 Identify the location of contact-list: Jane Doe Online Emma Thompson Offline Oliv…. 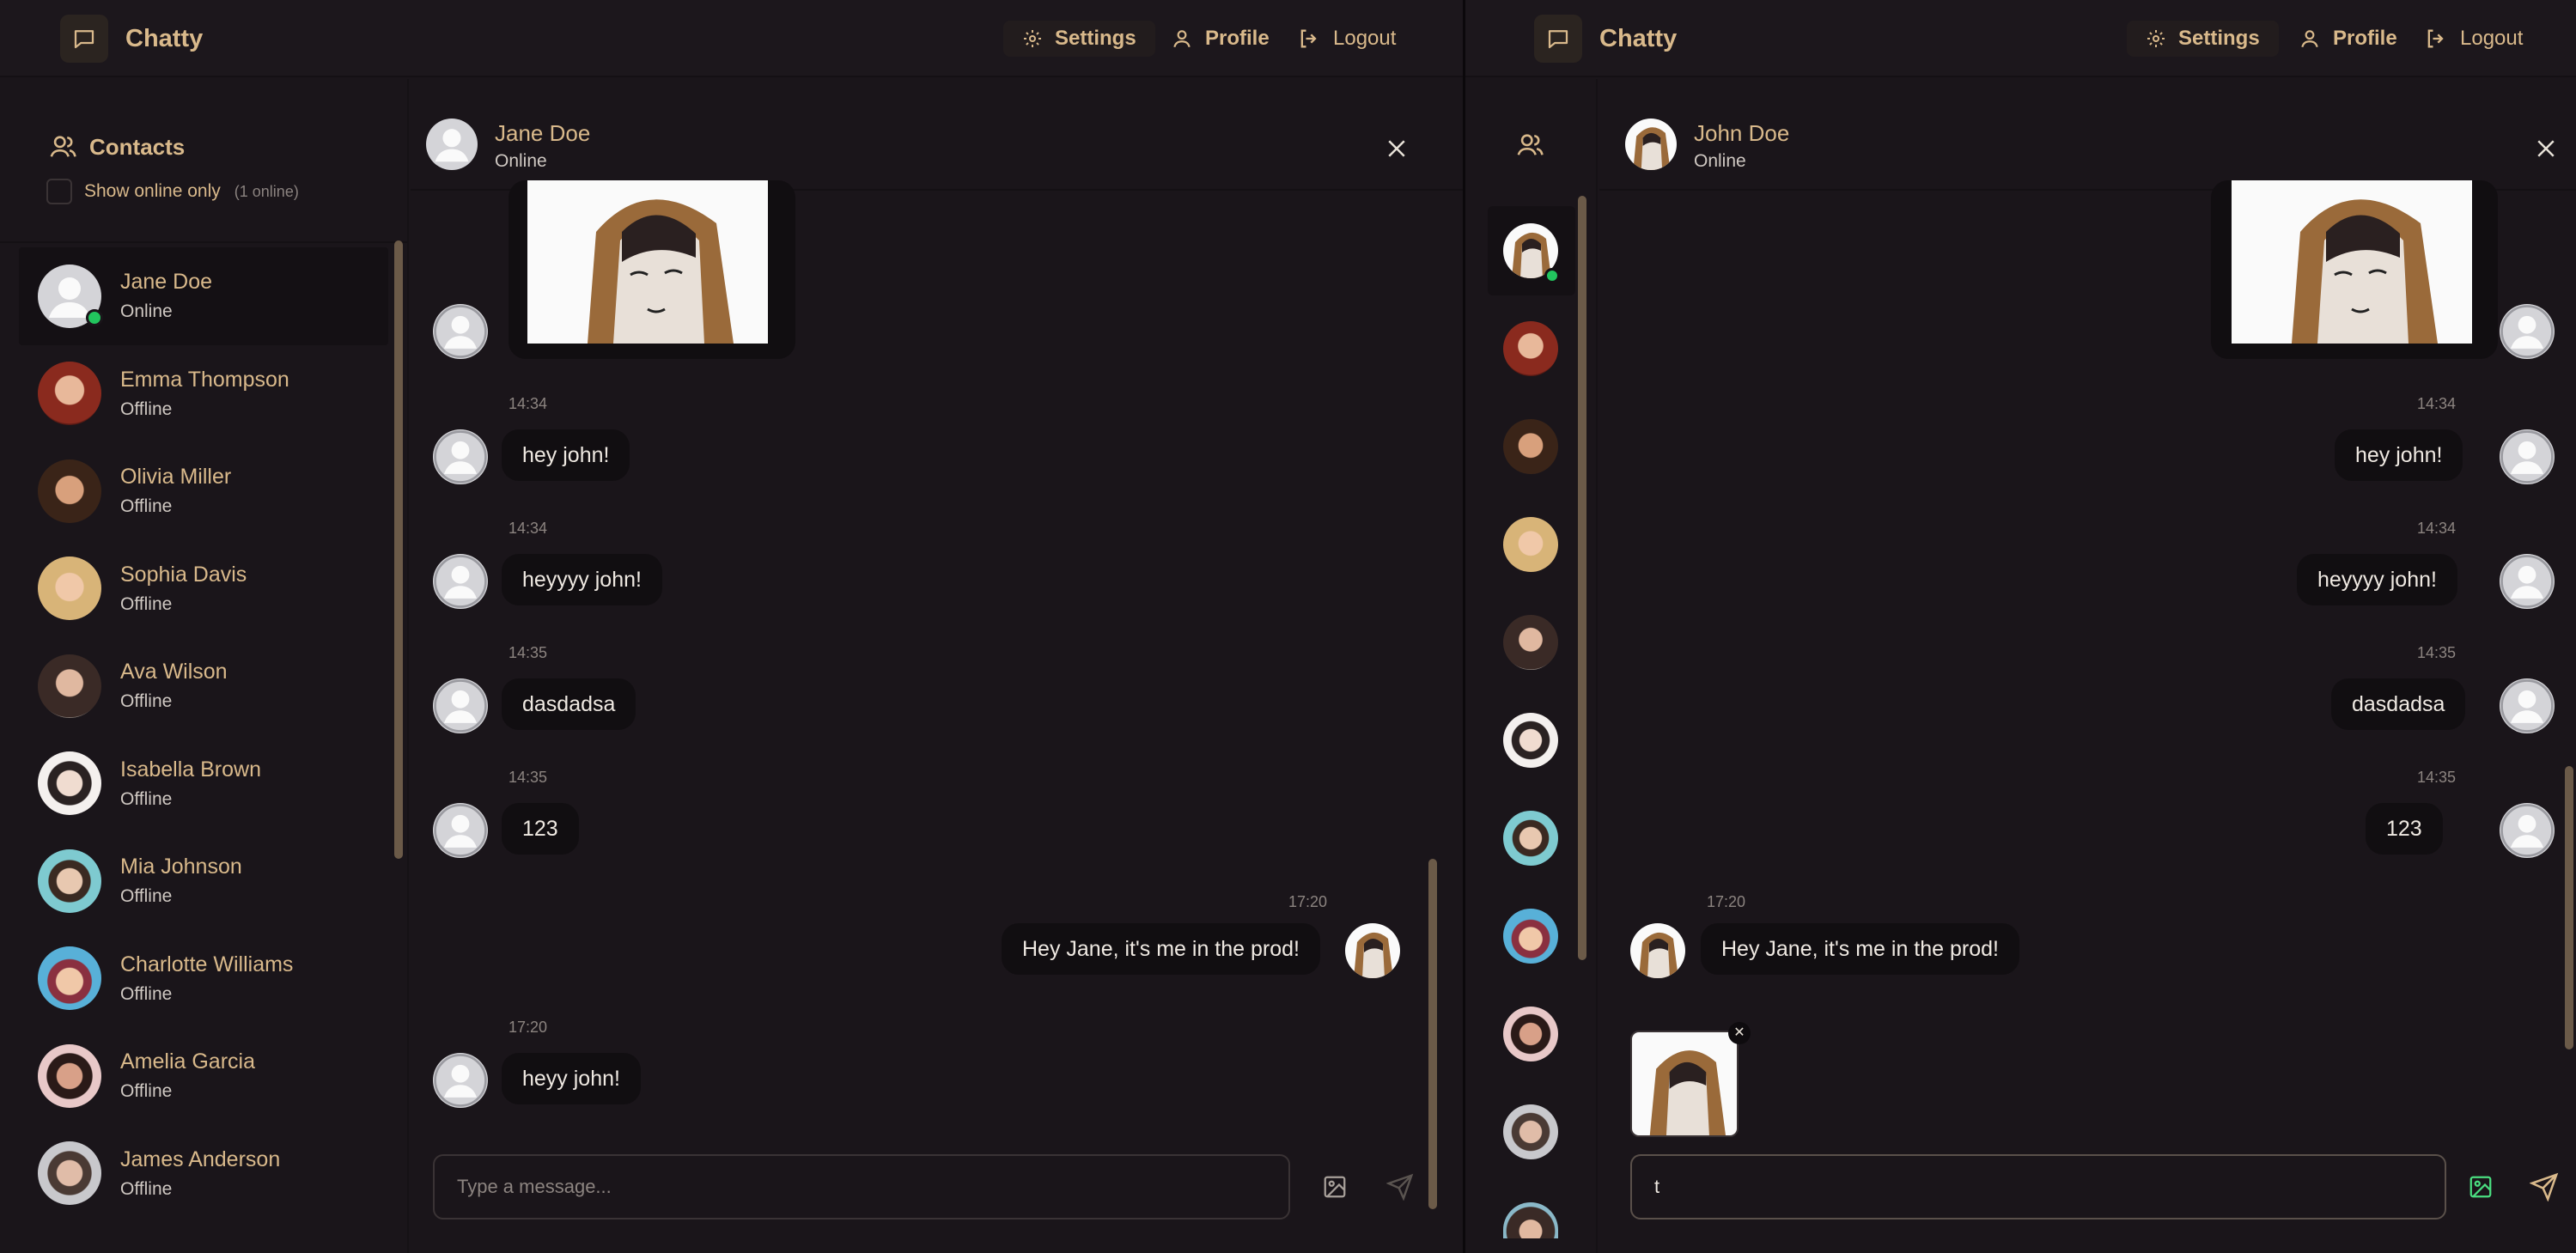
(203, 734).